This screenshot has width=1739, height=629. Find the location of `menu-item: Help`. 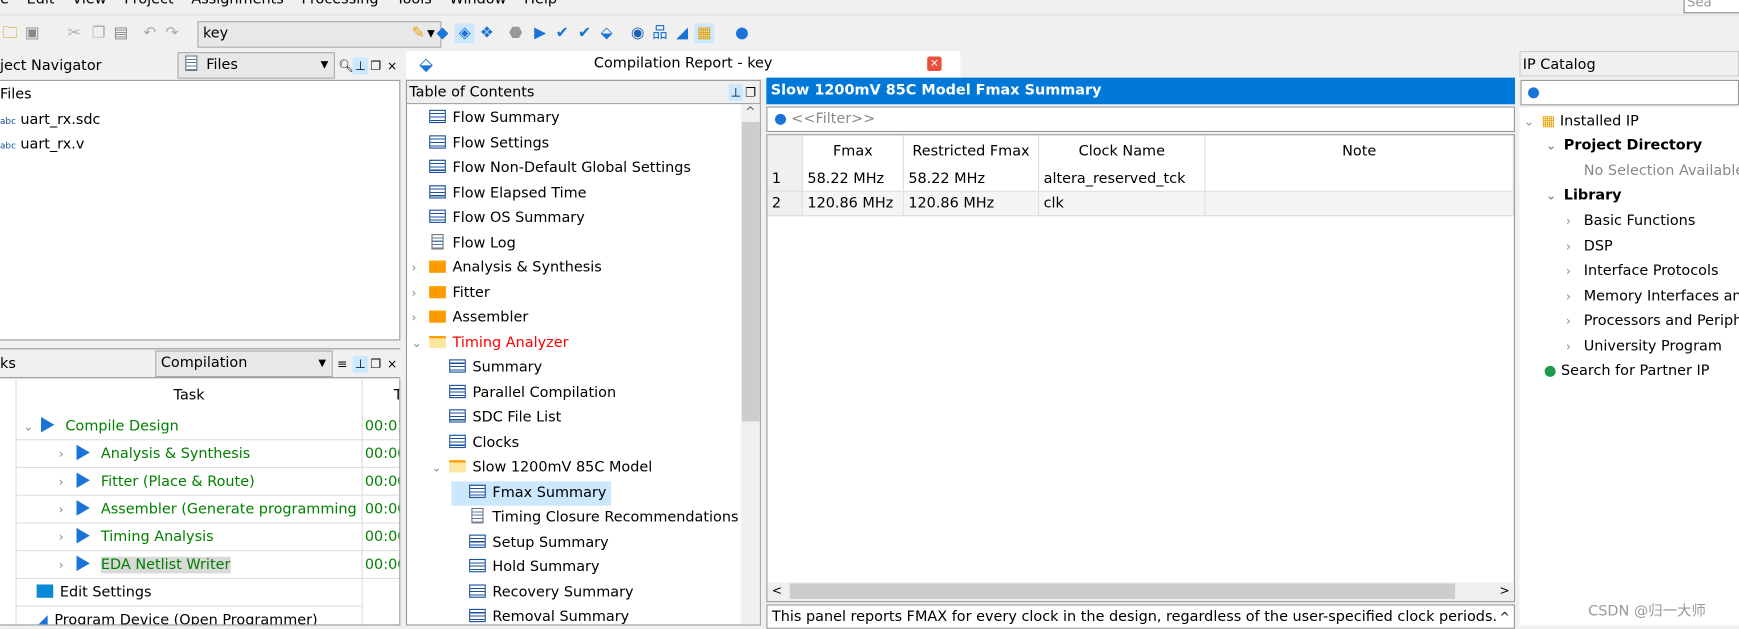

menu-item: Help is located at coordinates (540, 4).